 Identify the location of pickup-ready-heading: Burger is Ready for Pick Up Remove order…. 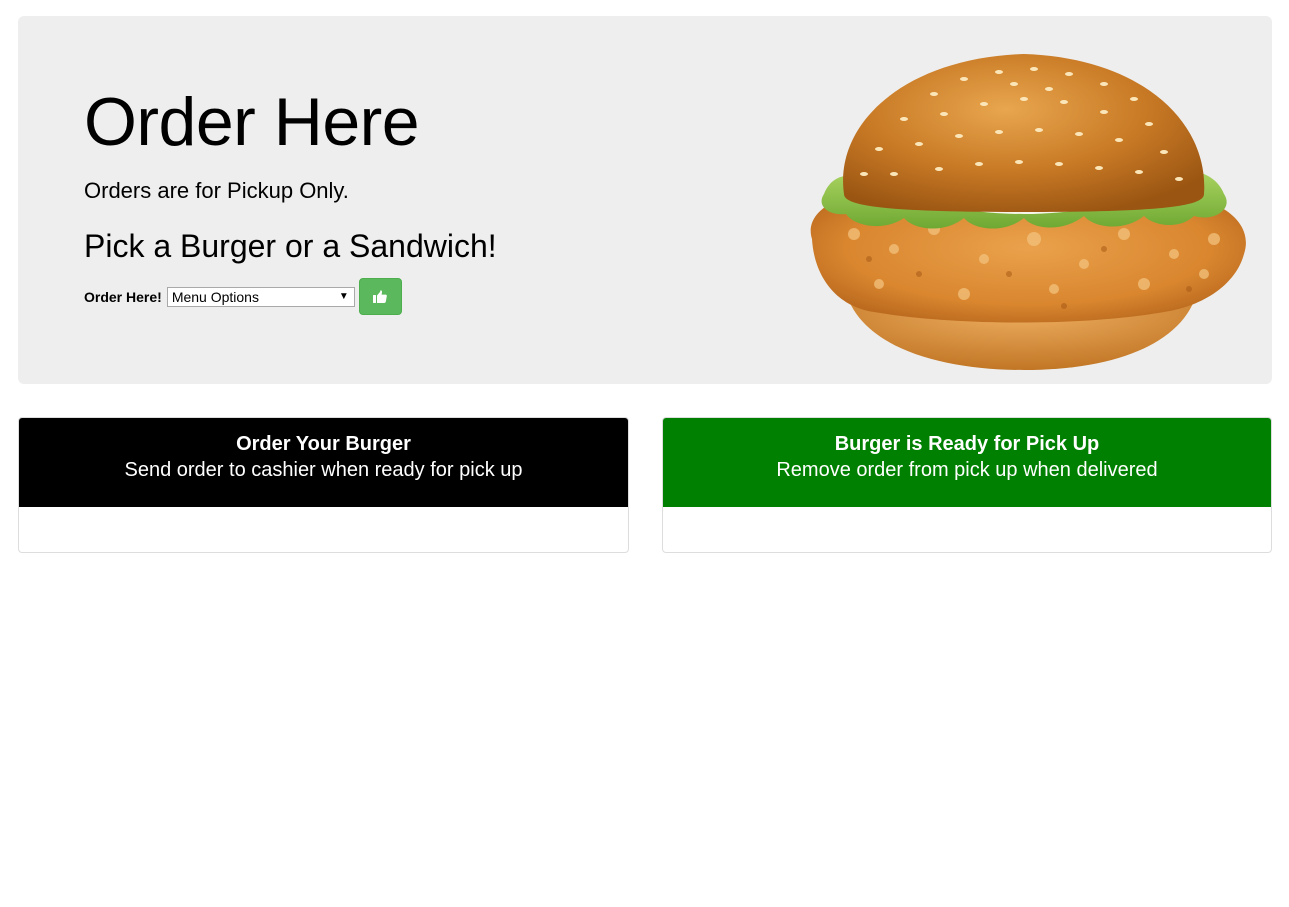
(967, 462).